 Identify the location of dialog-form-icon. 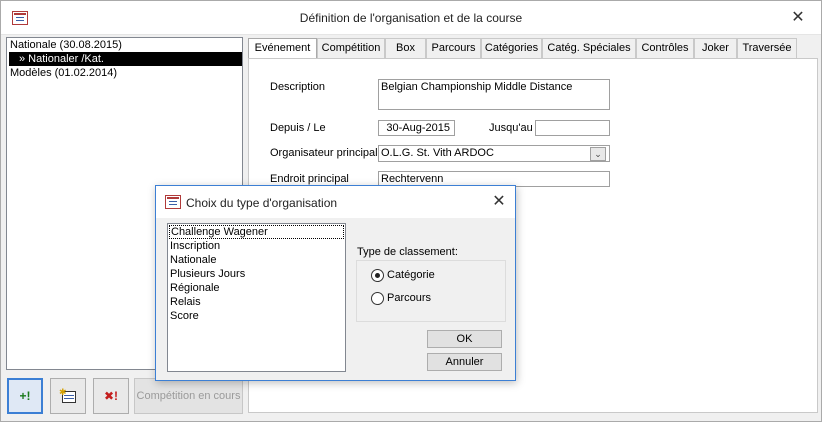
(173, 202).